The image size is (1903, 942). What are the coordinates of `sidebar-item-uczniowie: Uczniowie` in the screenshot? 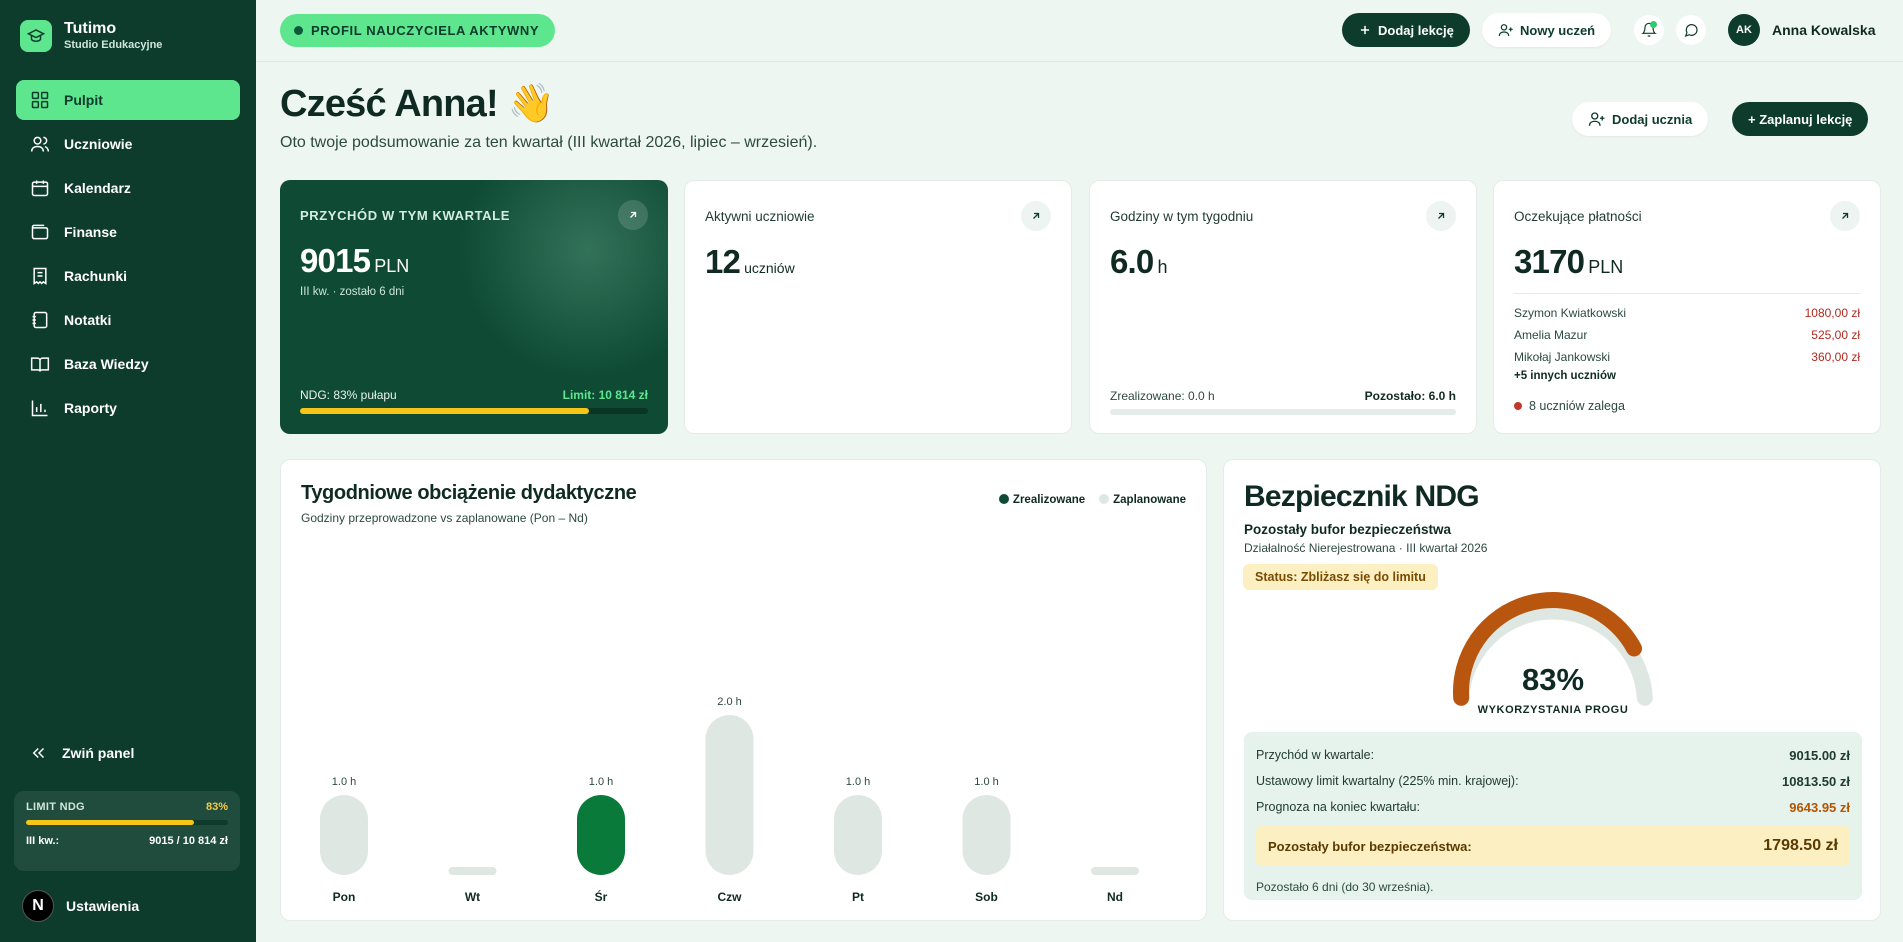 It's located at (128, 144).